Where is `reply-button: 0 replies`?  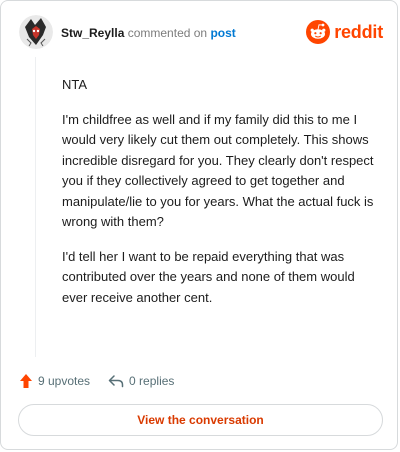 reply-button: 0 replies is located at coordinates (141, 381).